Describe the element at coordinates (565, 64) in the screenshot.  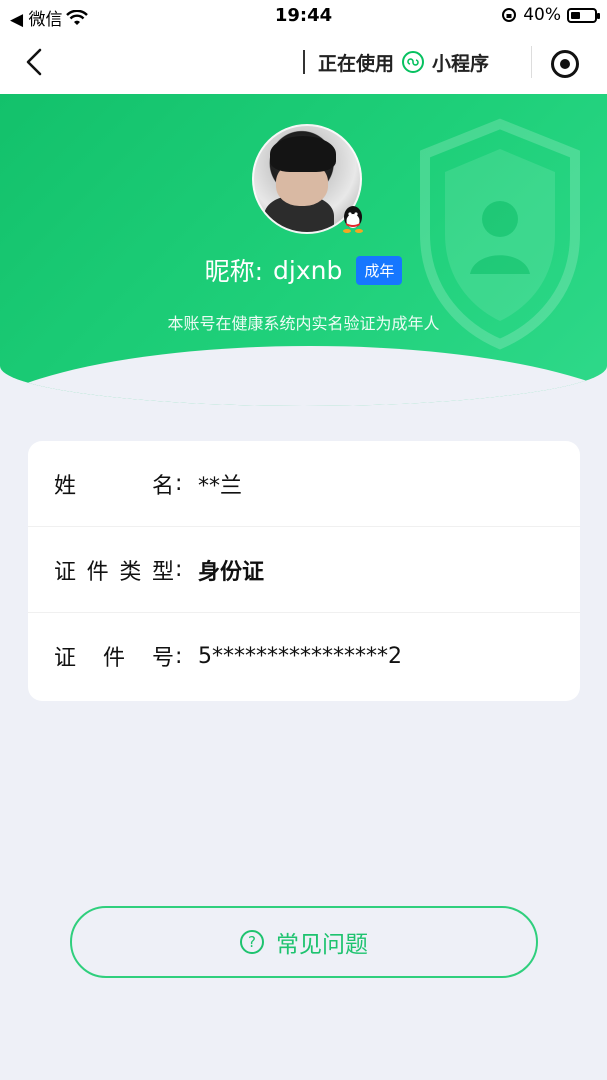
I see `close-mini-program-icon` at that location.